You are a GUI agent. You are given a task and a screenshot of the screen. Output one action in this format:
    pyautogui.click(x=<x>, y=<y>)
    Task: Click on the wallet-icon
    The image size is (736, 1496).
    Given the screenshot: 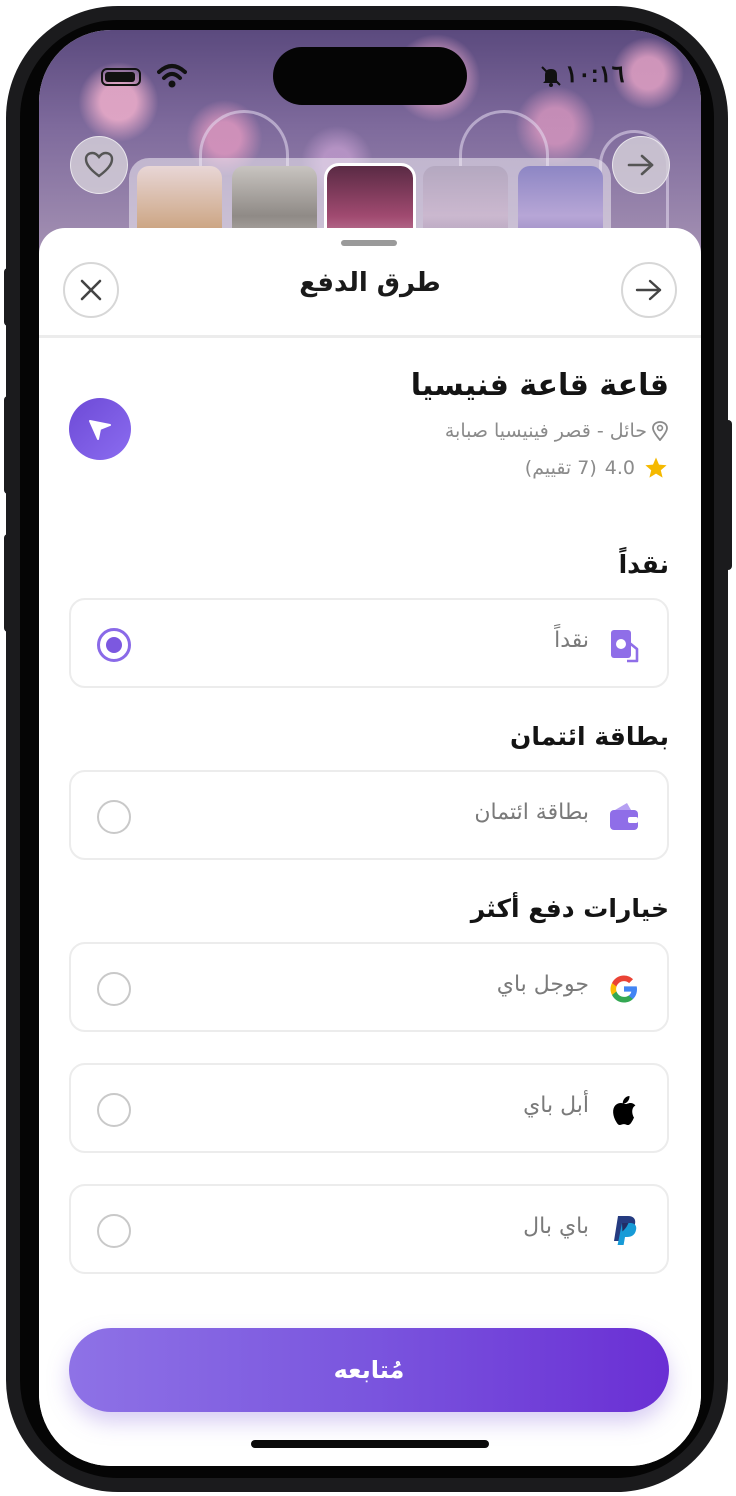 What is the action you would take?
    pyautogui.click(x=624, y=817)
    